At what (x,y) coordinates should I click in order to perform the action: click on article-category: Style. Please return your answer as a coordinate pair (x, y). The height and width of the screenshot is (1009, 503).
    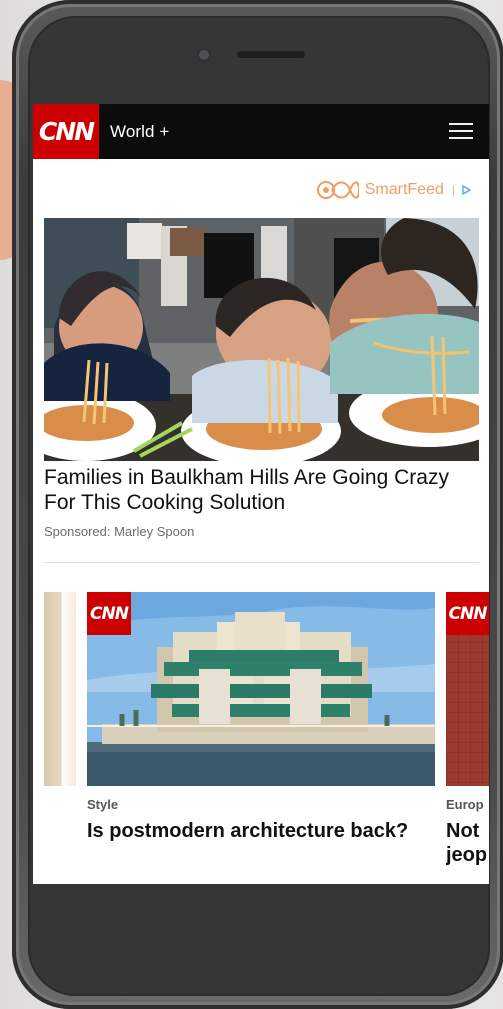
    Looking at the image, I should click on (102, 804).